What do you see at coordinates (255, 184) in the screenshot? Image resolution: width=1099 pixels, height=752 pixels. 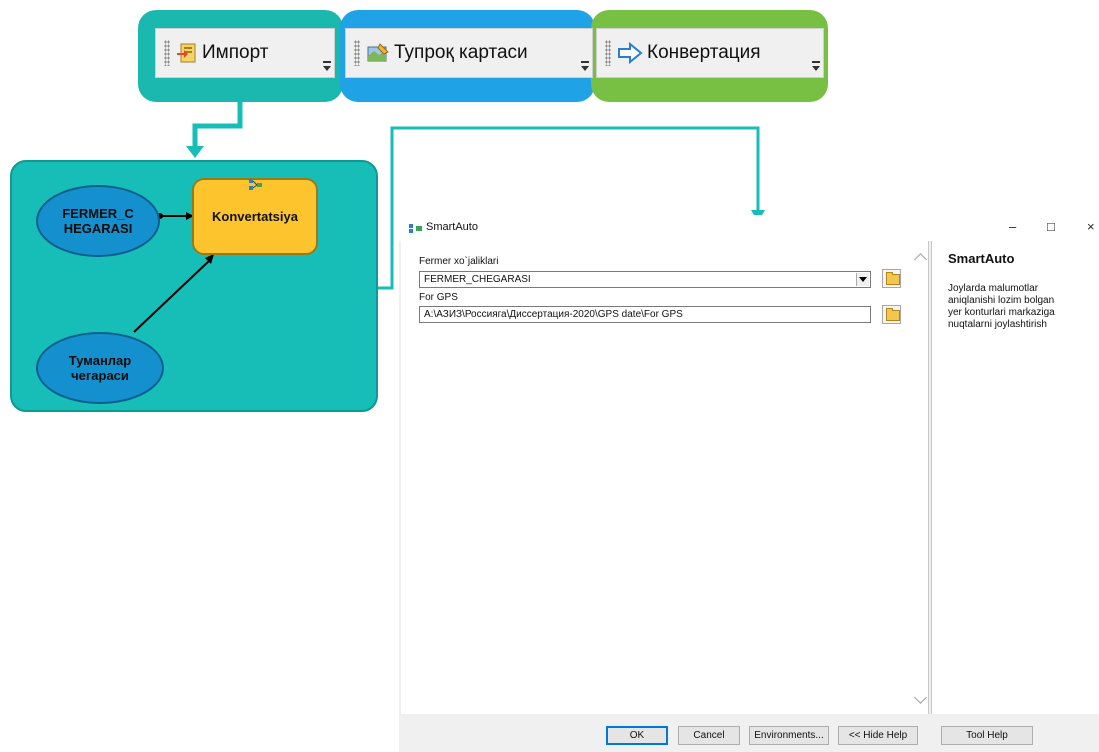 I see `model-tool-icon` at bounding box center [255, 184].